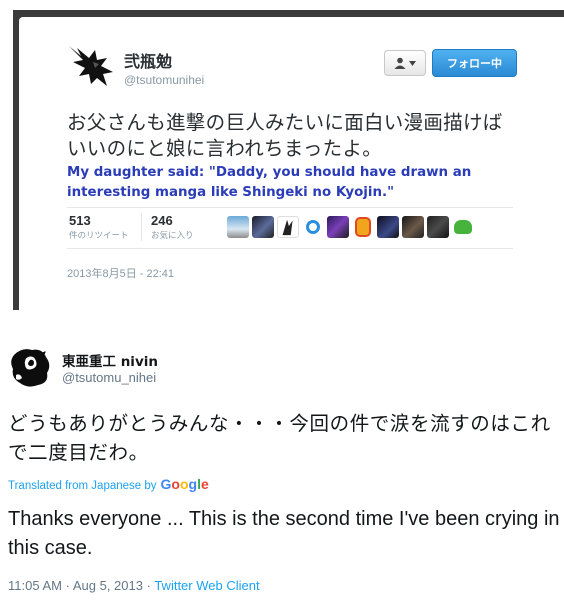  Describe the element at coordinates (99, 227) in the screenshot. I see `retweets-stat: 513 件のリツイート` at that location.